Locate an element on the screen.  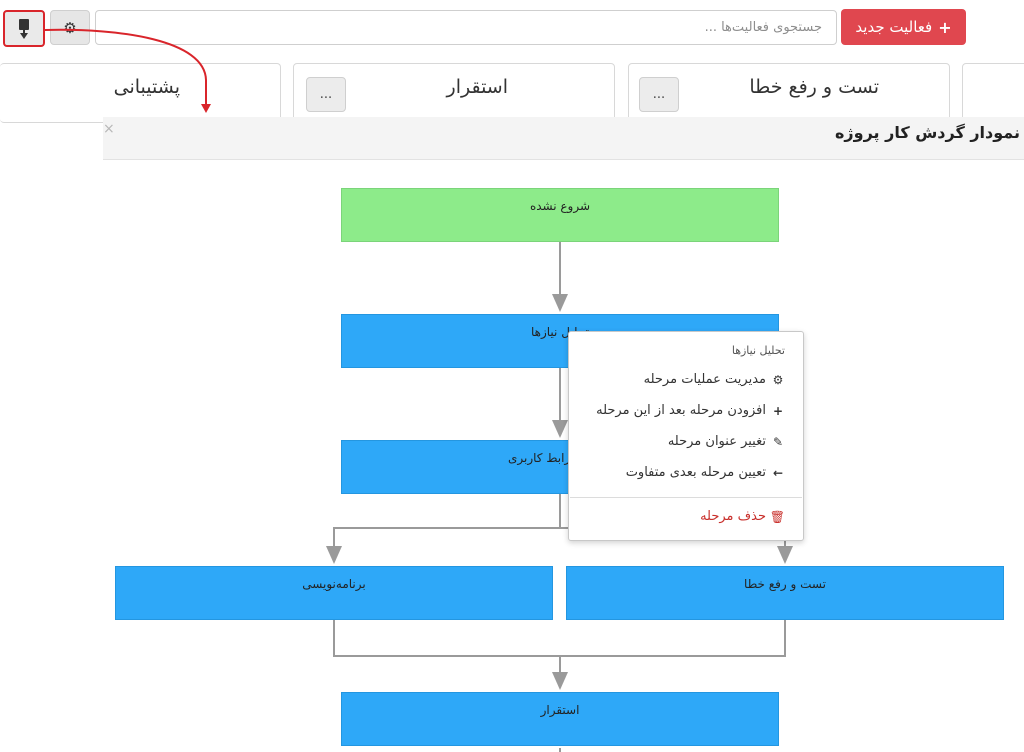
menu-item-label: تغییر عنوان مرحله is located at coordinates (716, 441).